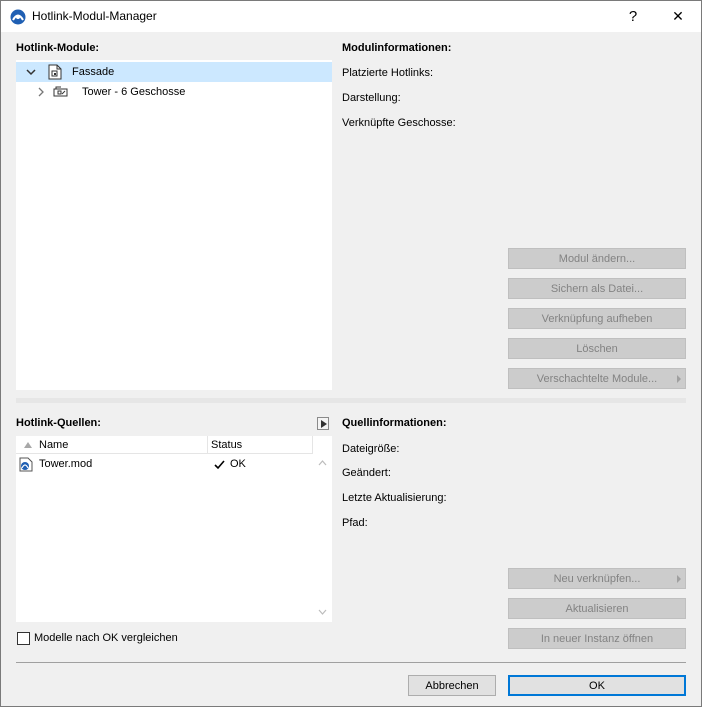 This screenshot has width=702, height=707. I want to click on sort-ascending-icon, so click(28, 445).